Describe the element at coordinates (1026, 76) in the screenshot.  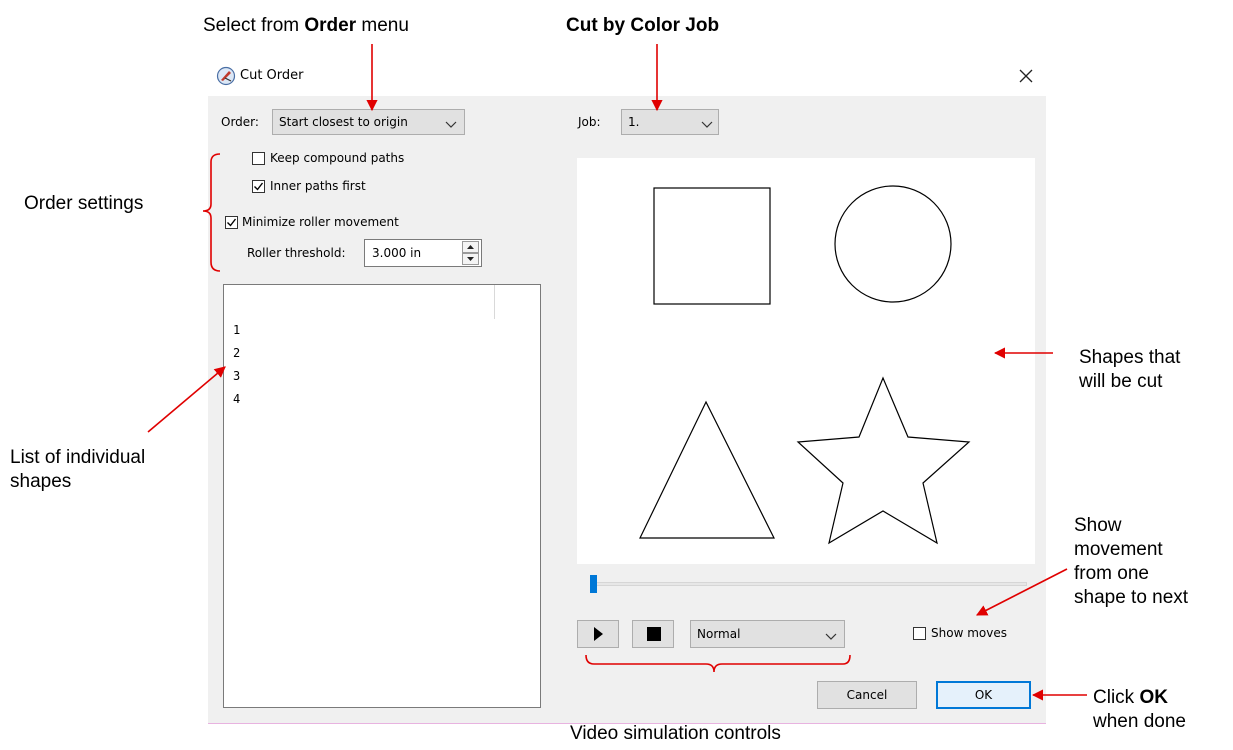
I see `close-icon` at that location.